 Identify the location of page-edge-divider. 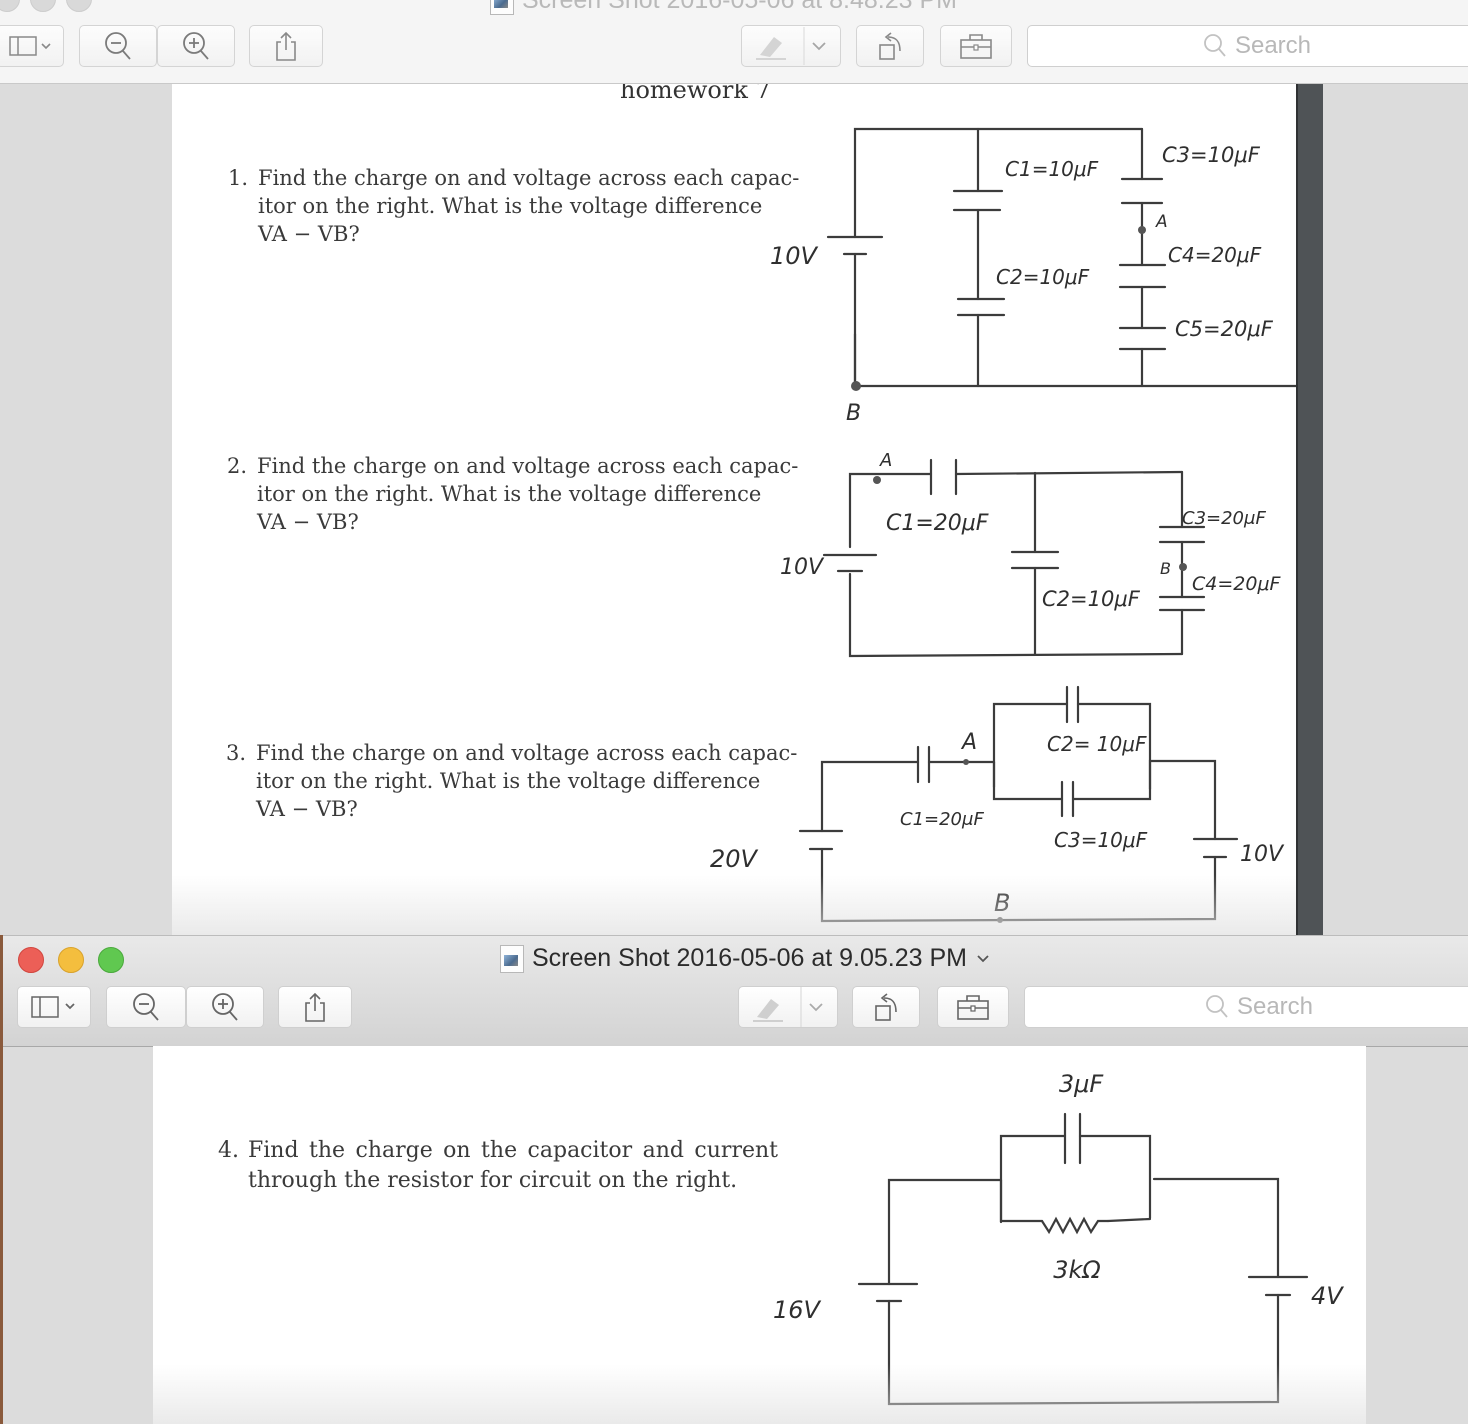
(1309, 509).